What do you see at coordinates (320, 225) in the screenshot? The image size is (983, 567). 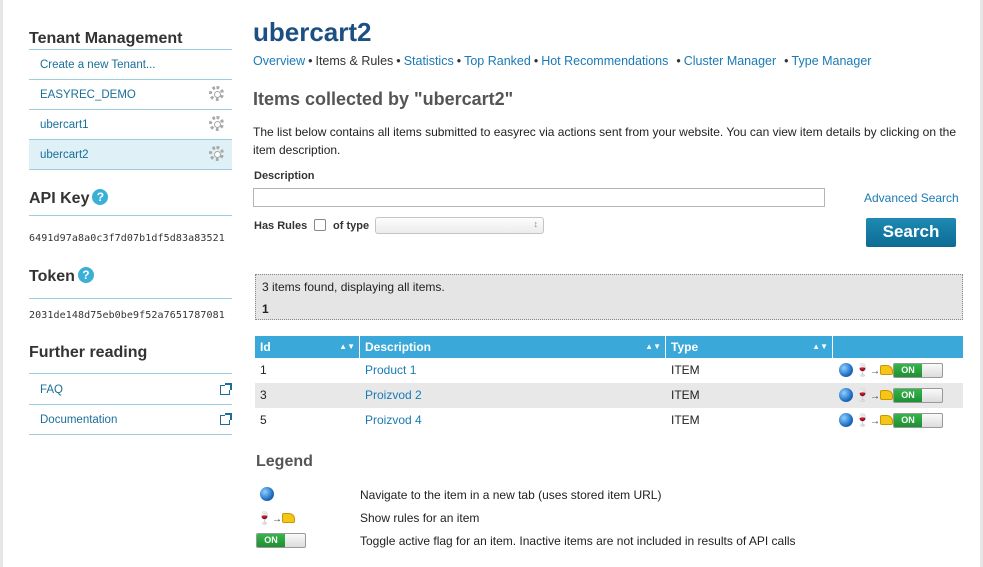 I see `has-rules-checkbox` at bounding box center [320, 225].